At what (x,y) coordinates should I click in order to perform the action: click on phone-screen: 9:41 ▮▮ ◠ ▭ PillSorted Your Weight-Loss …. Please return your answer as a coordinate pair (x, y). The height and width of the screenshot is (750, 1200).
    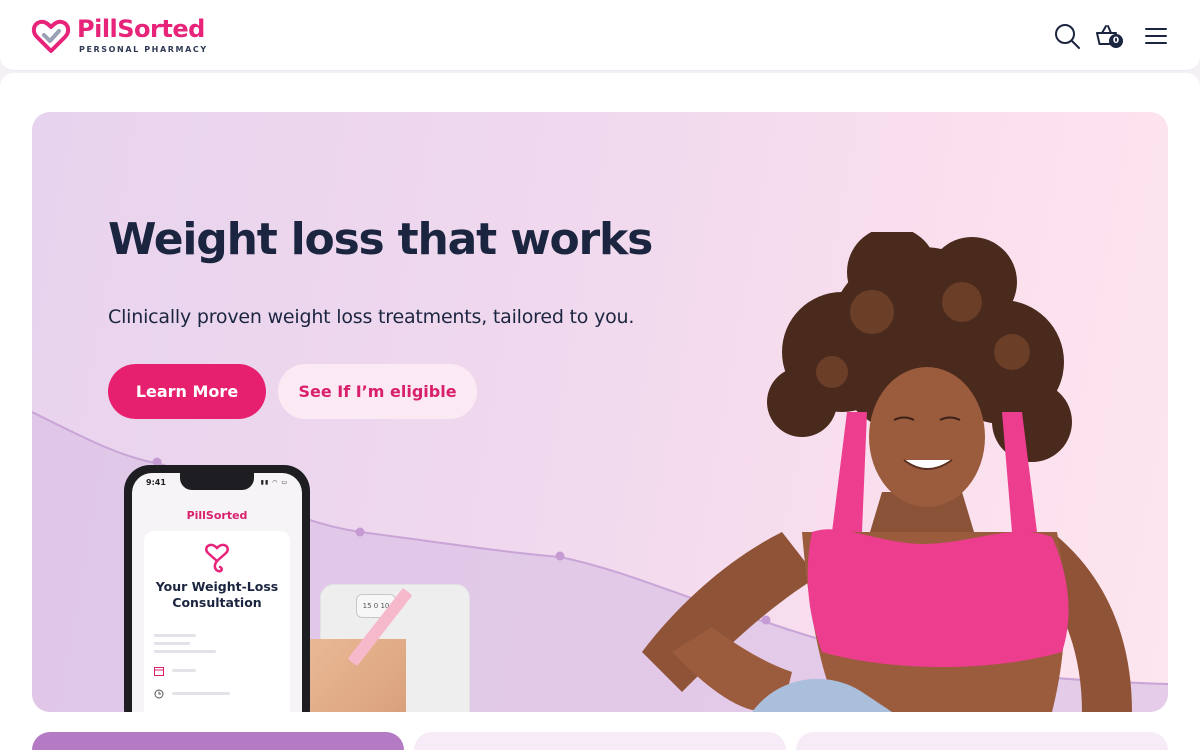
    Looking at the image, I should click on (217, 592).